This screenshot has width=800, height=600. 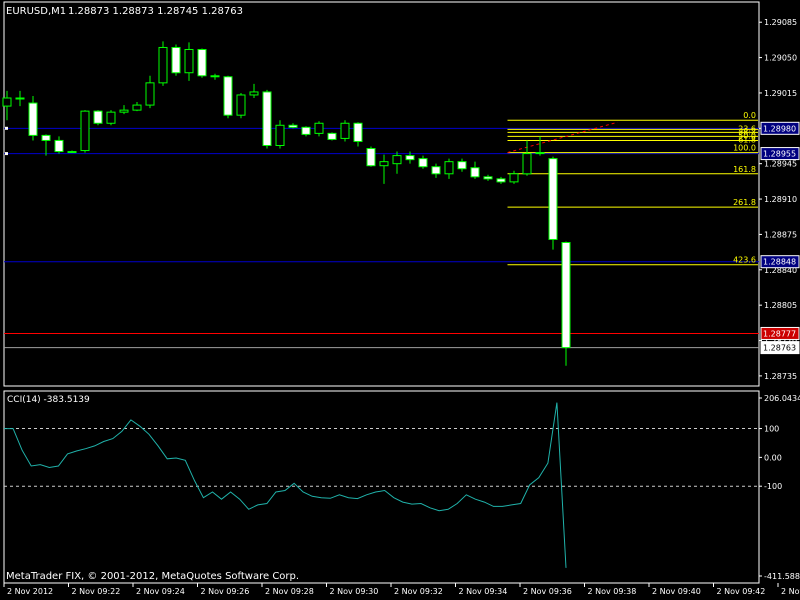 I want to click on price-label: 1.28763, so click(x=779, y=348).